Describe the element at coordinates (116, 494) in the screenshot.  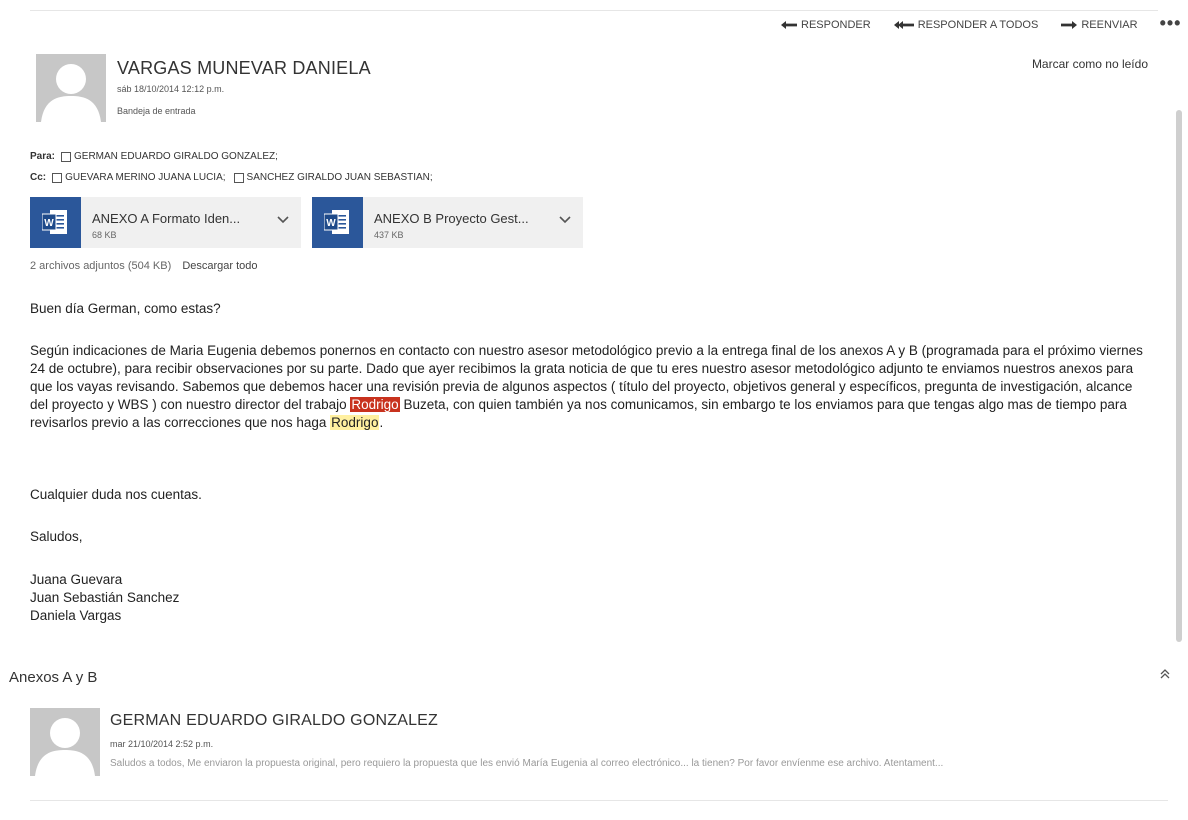
I see `body-closing: Cualquier duda nos cuentas.` at that location.